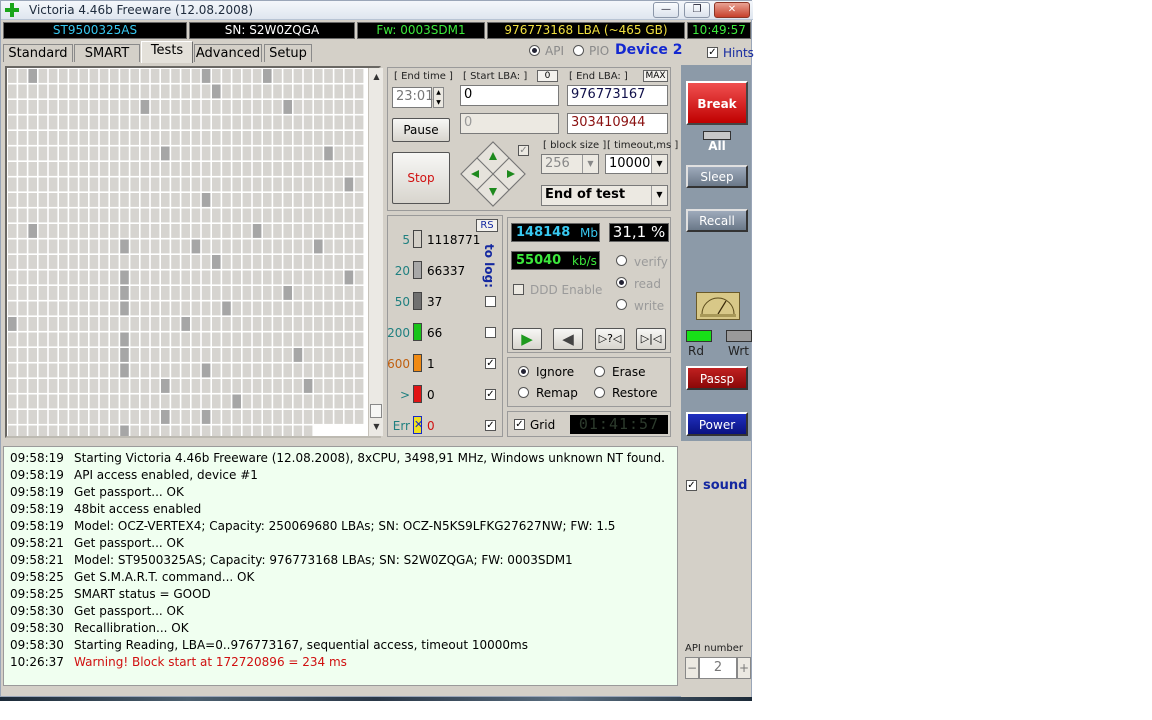 The height and width of the screenshot is (720, 1152). I want to click on latency-count: 66, so click(435, 333).